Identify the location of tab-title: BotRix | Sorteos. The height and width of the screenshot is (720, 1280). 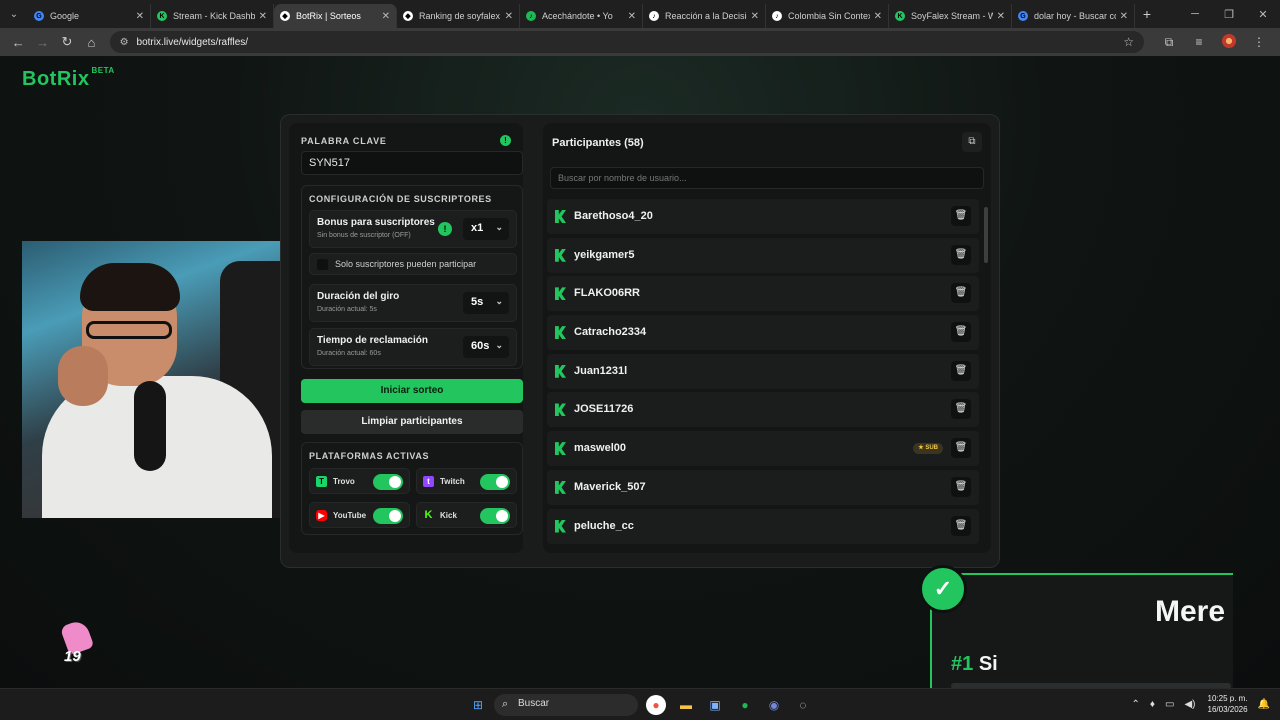
(328, 16).